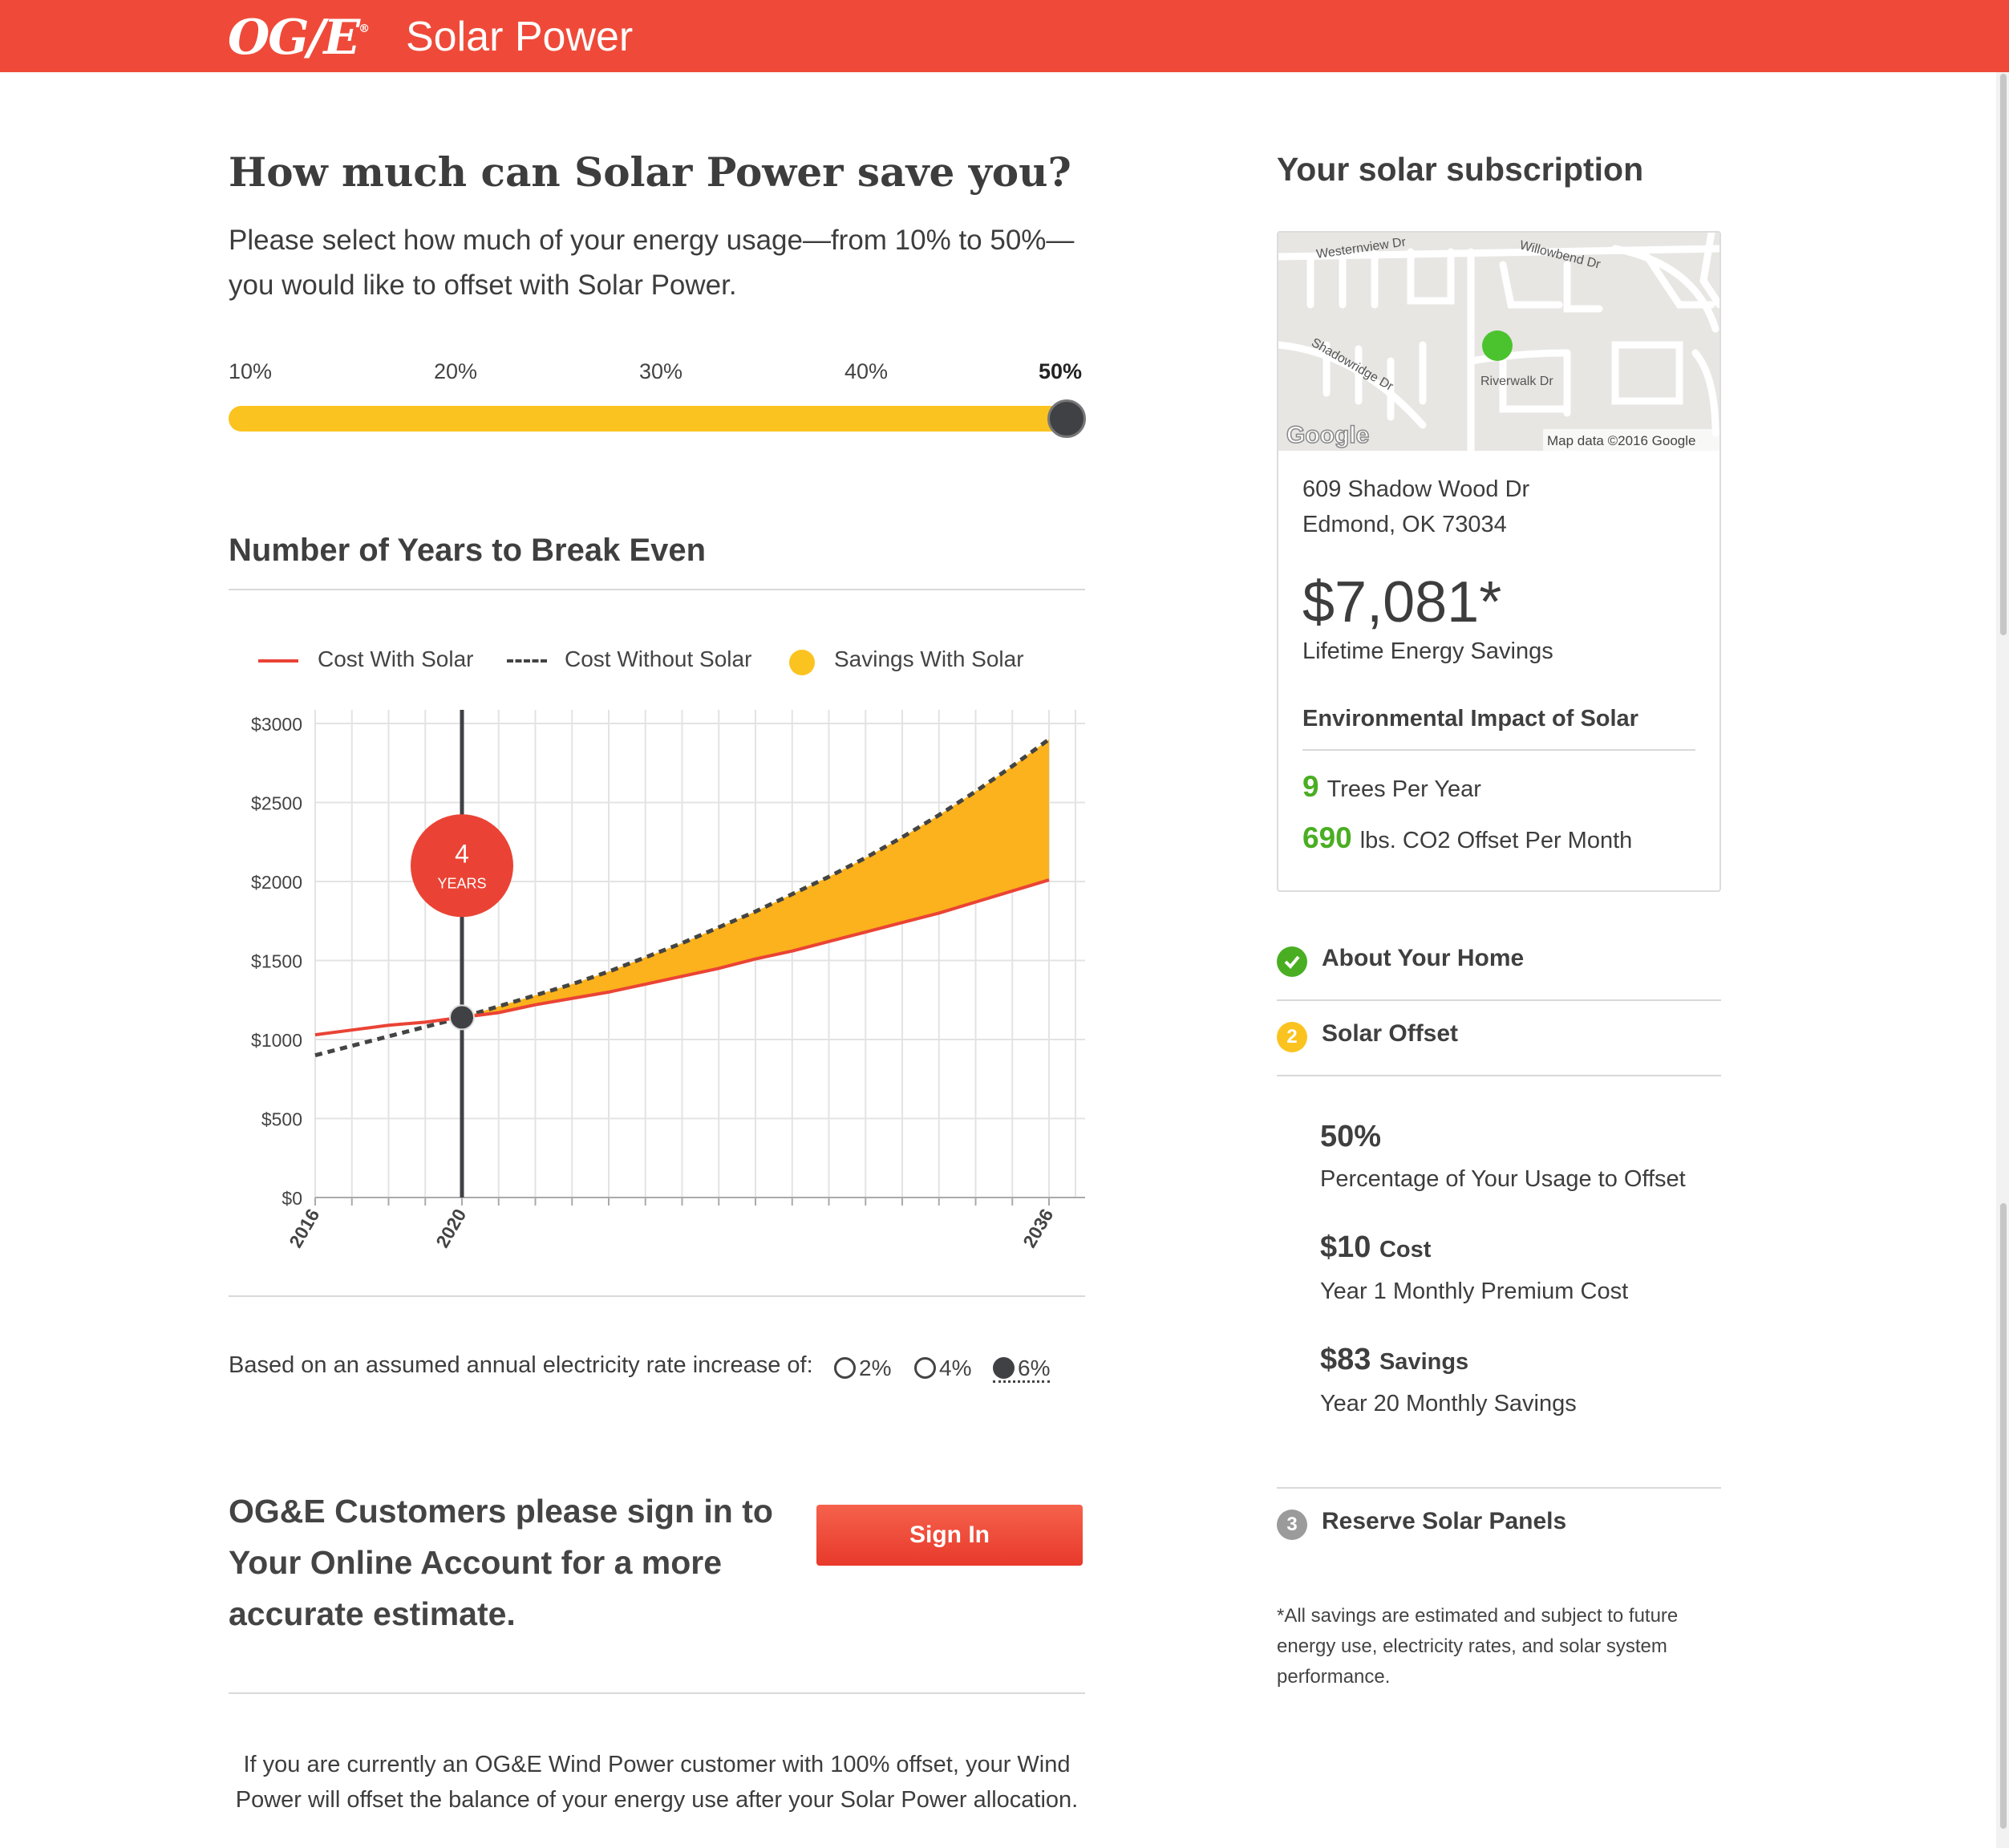  What do you see at coordinates (929, 658) in the screenshot?
I see `legend-label: Savings With Solar` at bounding box center [929, 658].